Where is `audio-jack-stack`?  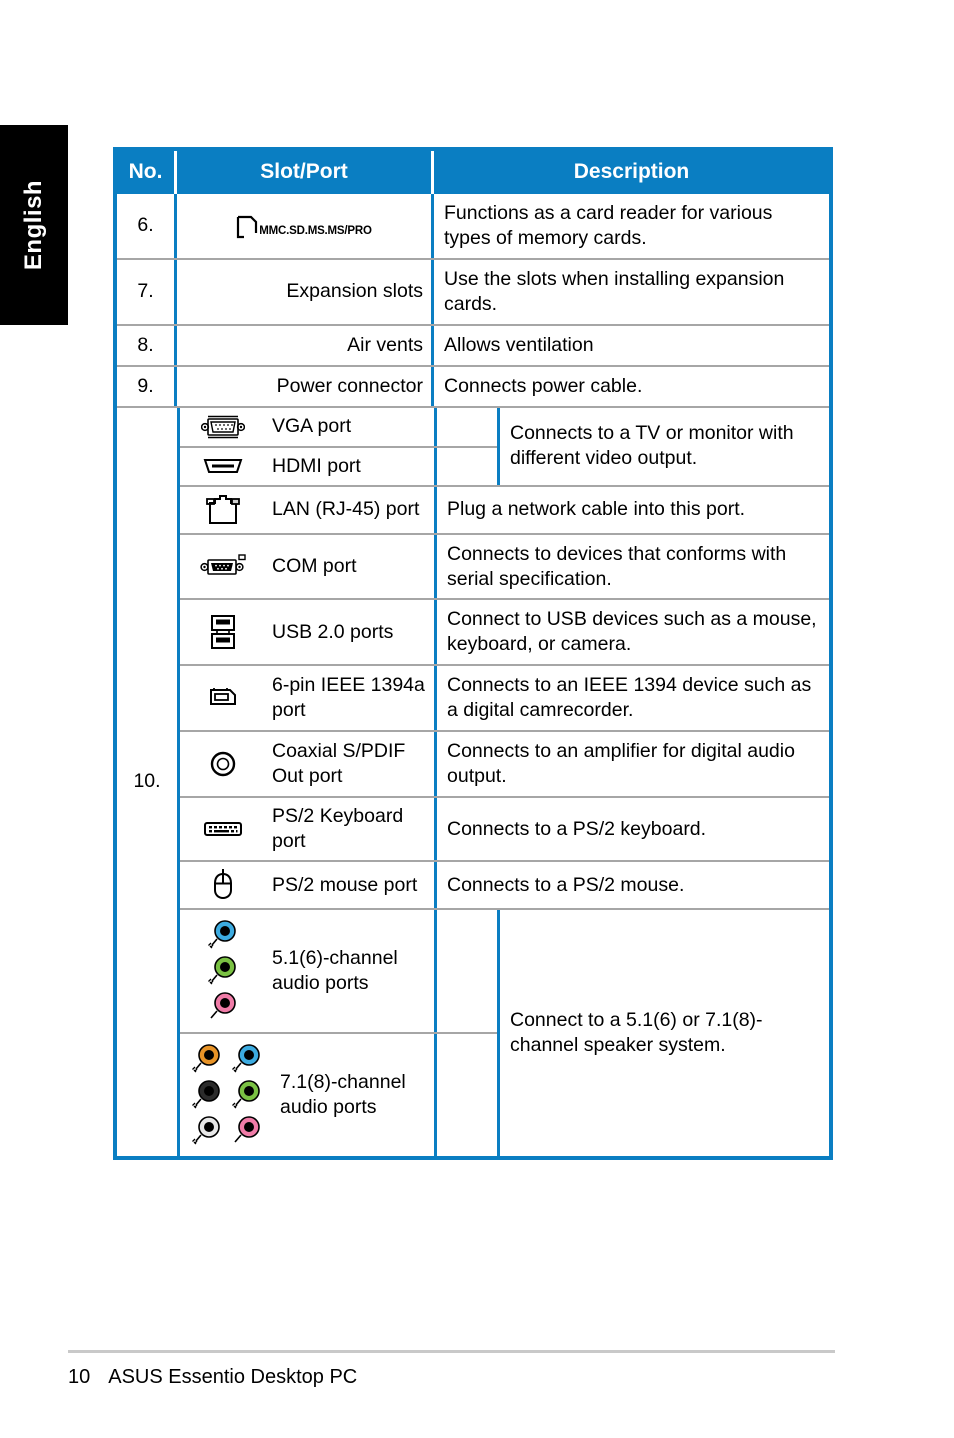 audio-jack-stack is located at coordinates (223, 971).